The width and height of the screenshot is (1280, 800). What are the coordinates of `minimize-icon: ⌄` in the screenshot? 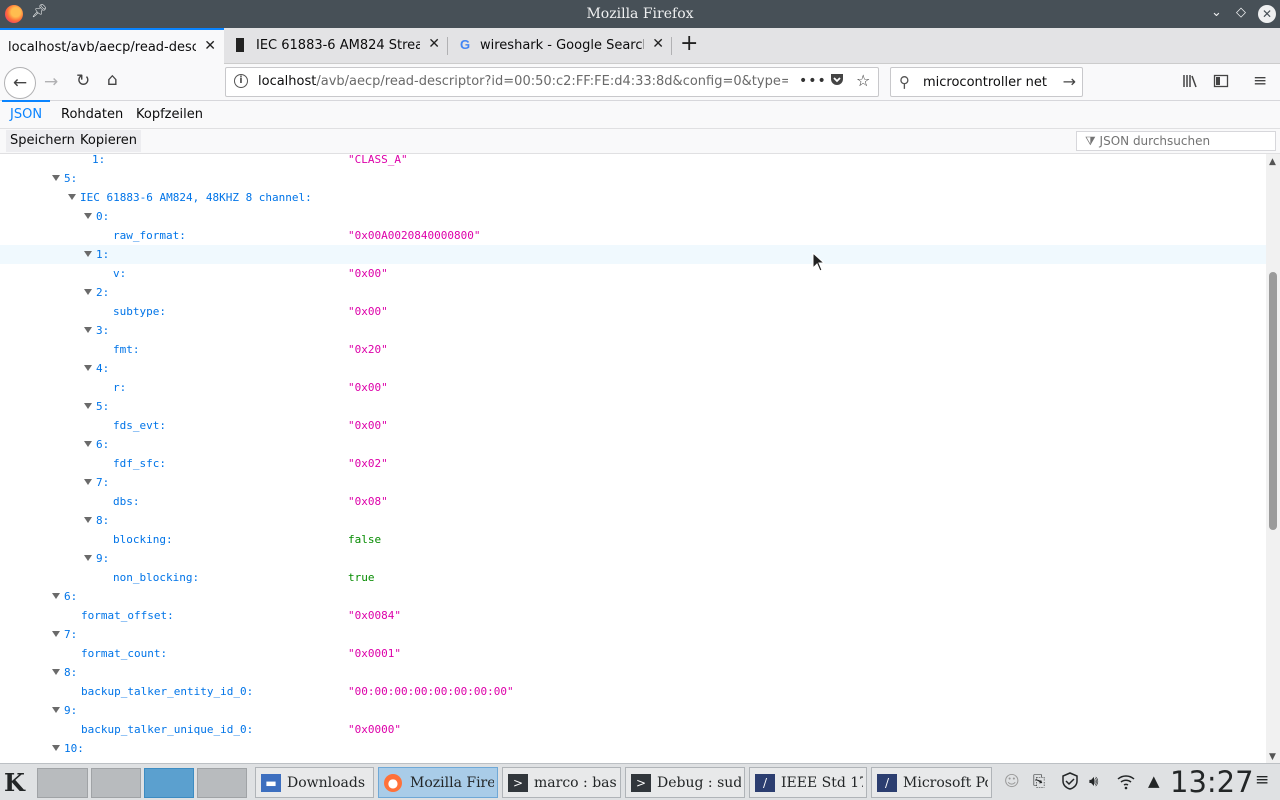 It's located at (1216, 12).